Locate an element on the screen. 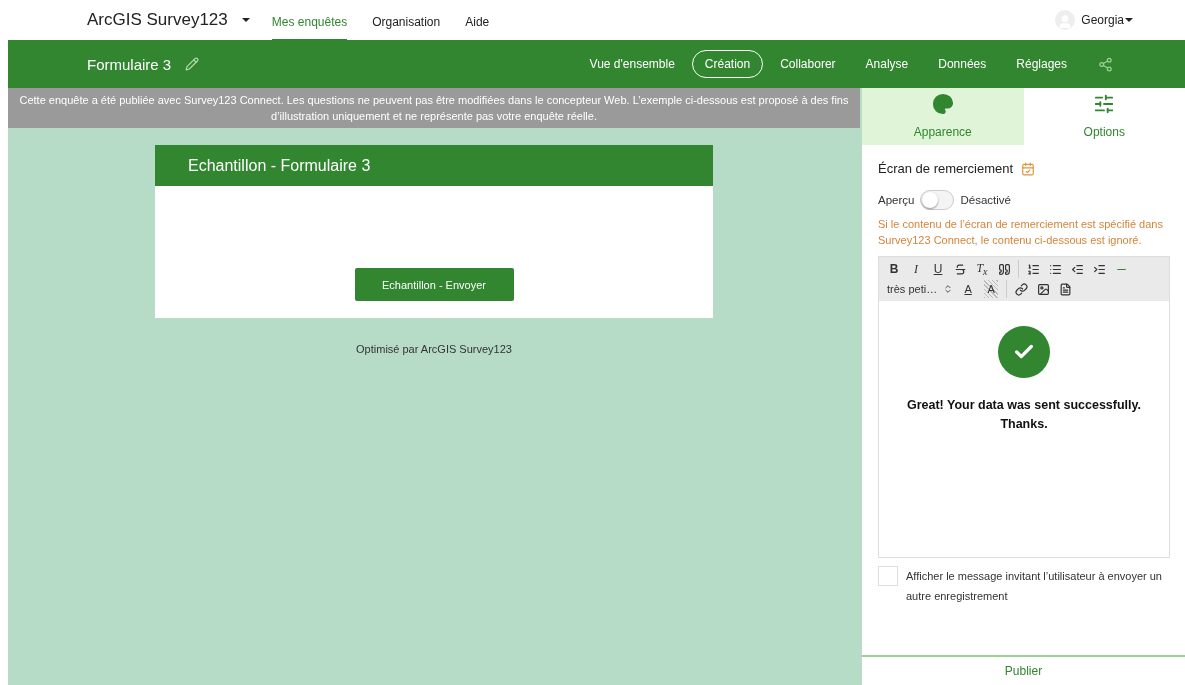 This screenshot has height=685, width=1185. bg-color-button: A is located at coordinates (991, 289).